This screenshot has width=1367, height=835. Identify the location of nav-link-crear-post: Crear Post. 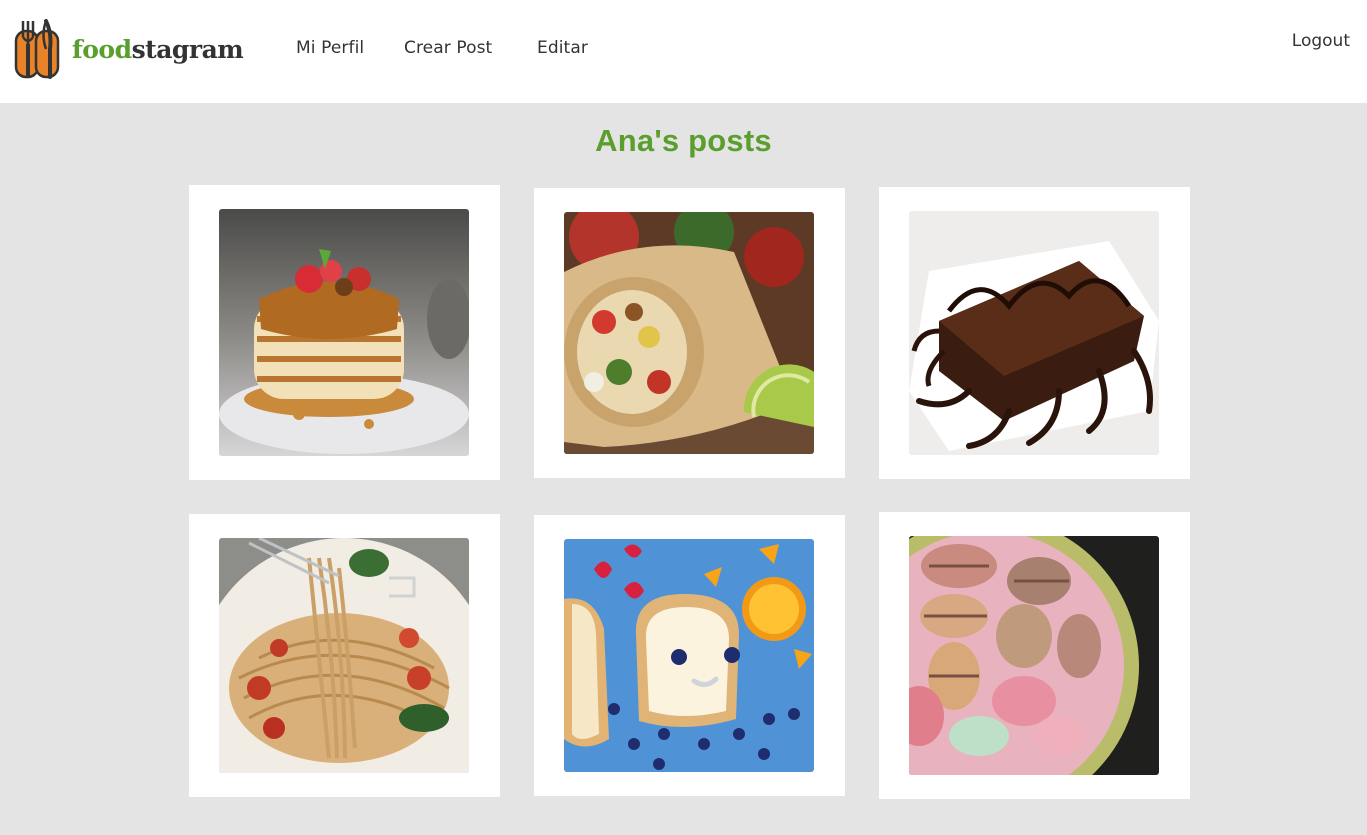
(448, 48).